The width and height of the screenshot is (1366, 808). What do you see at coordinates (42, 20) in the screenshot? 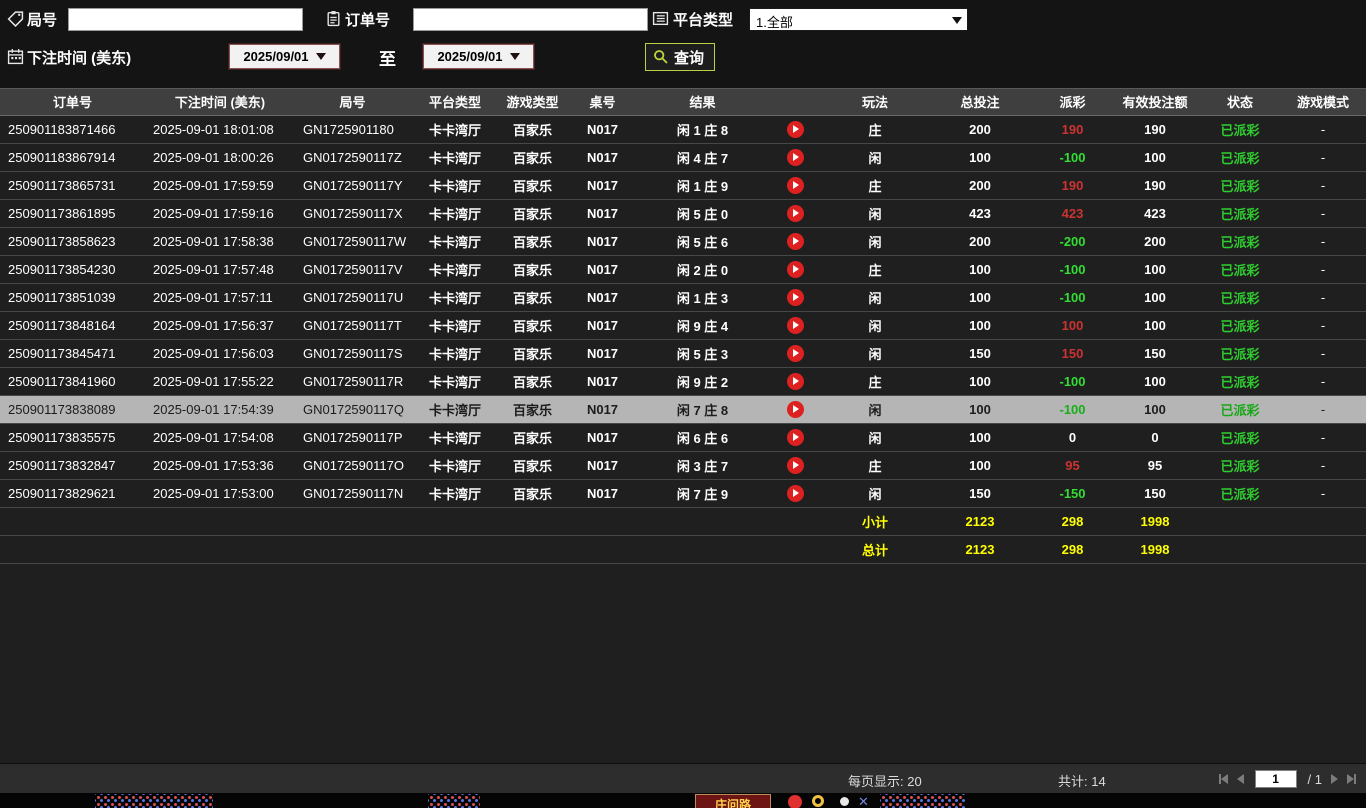
I see `round-label: 局号` at bounding box center [42, 20].